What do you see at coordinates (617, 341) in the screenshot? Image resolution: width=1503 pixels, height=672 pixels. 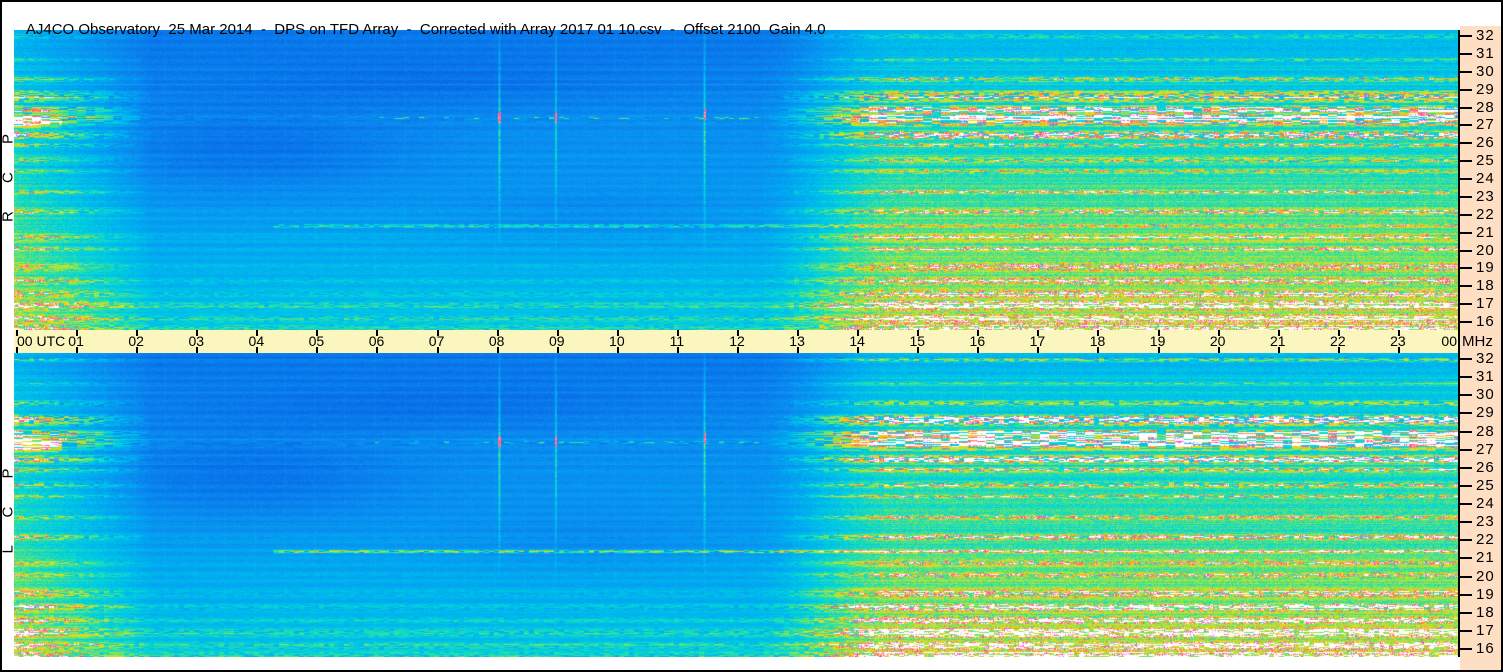 I see `time-label: 10` at bounding box center [617, 341].